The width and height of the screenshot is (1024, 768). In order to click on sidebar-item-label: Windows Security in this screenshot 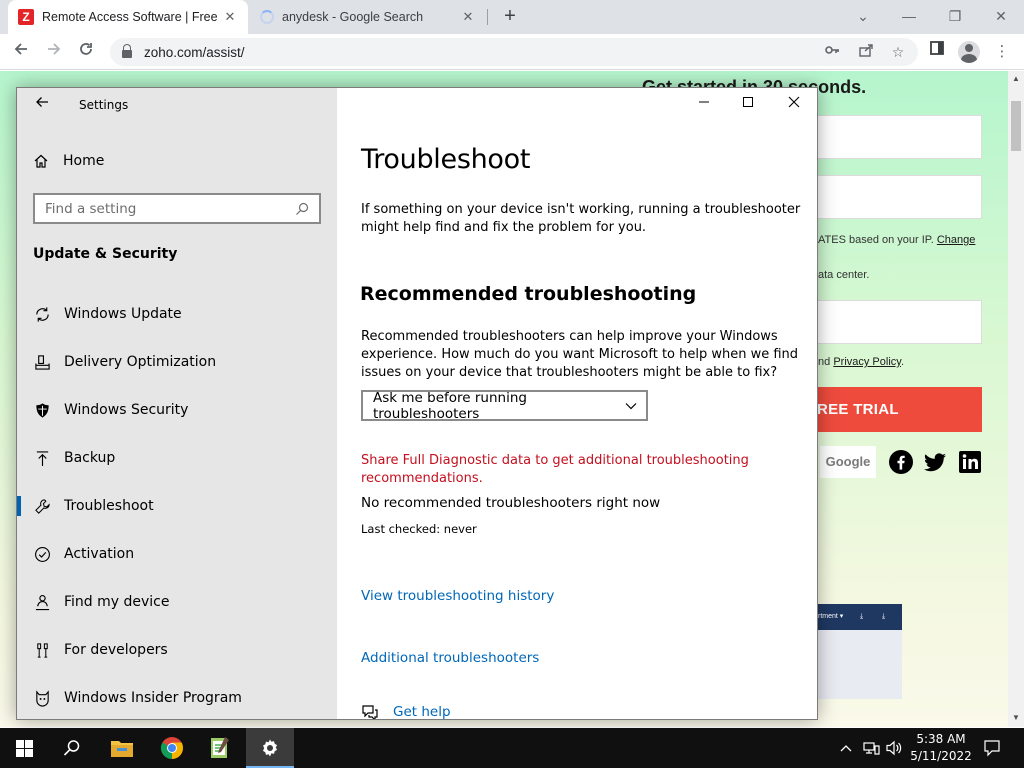, I will do `click(126, 410)`.